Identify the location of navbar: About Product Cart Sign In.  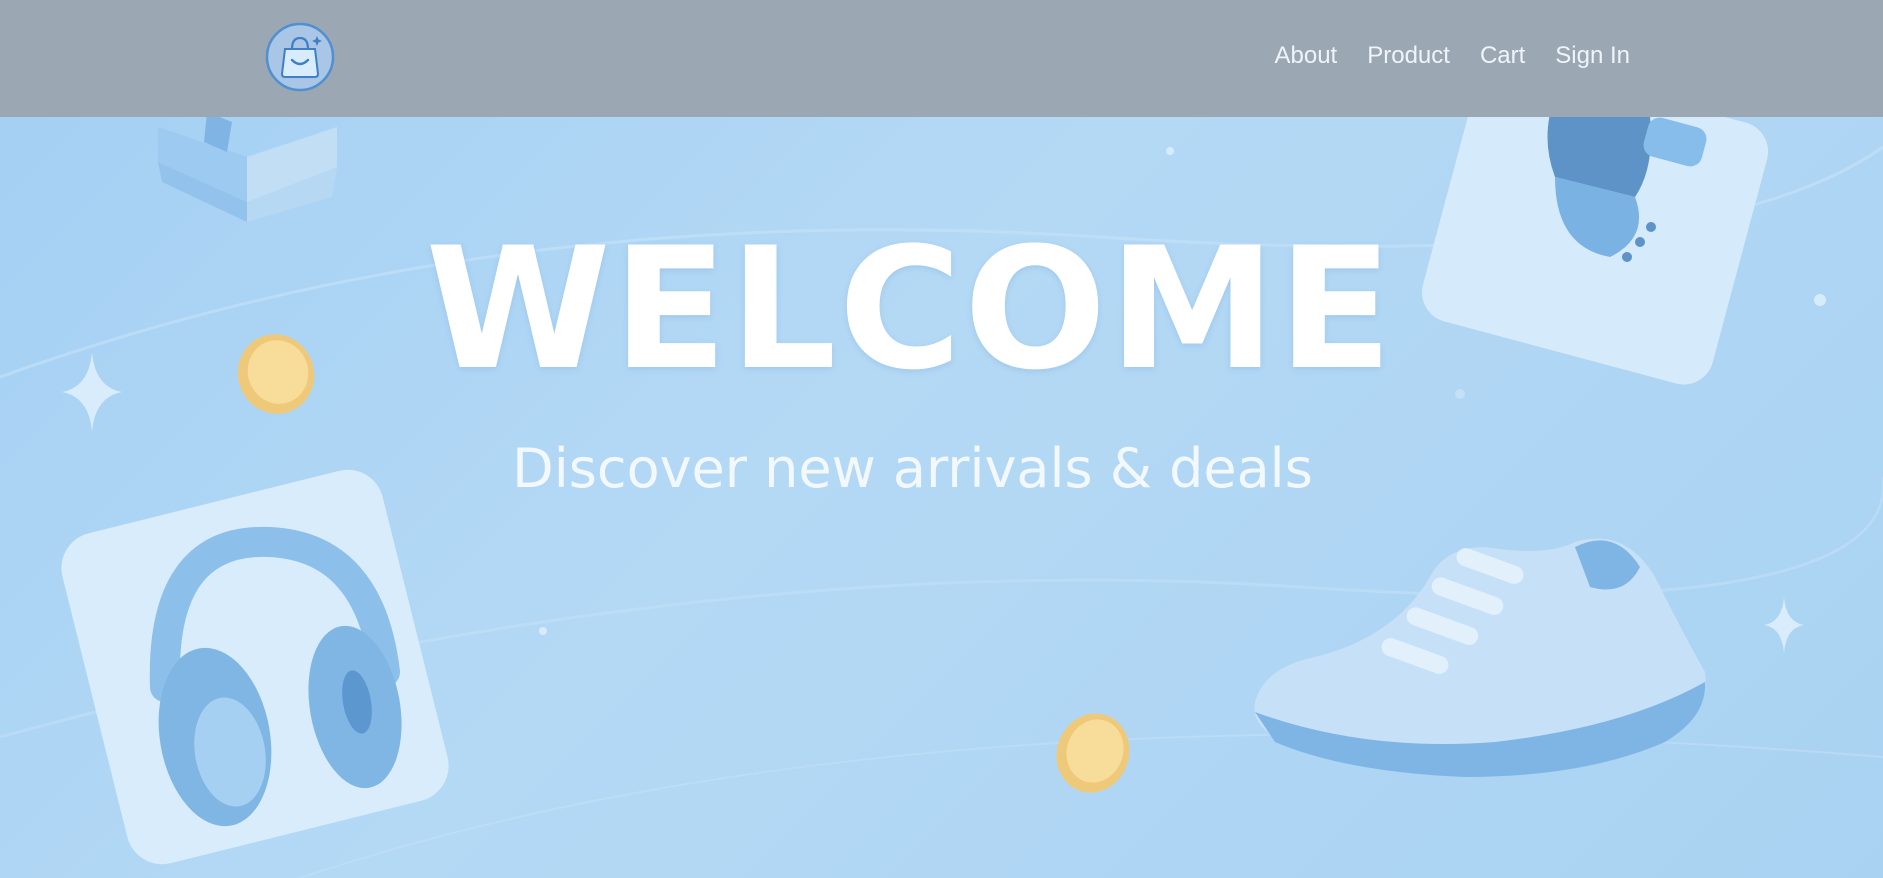
(941, 58).